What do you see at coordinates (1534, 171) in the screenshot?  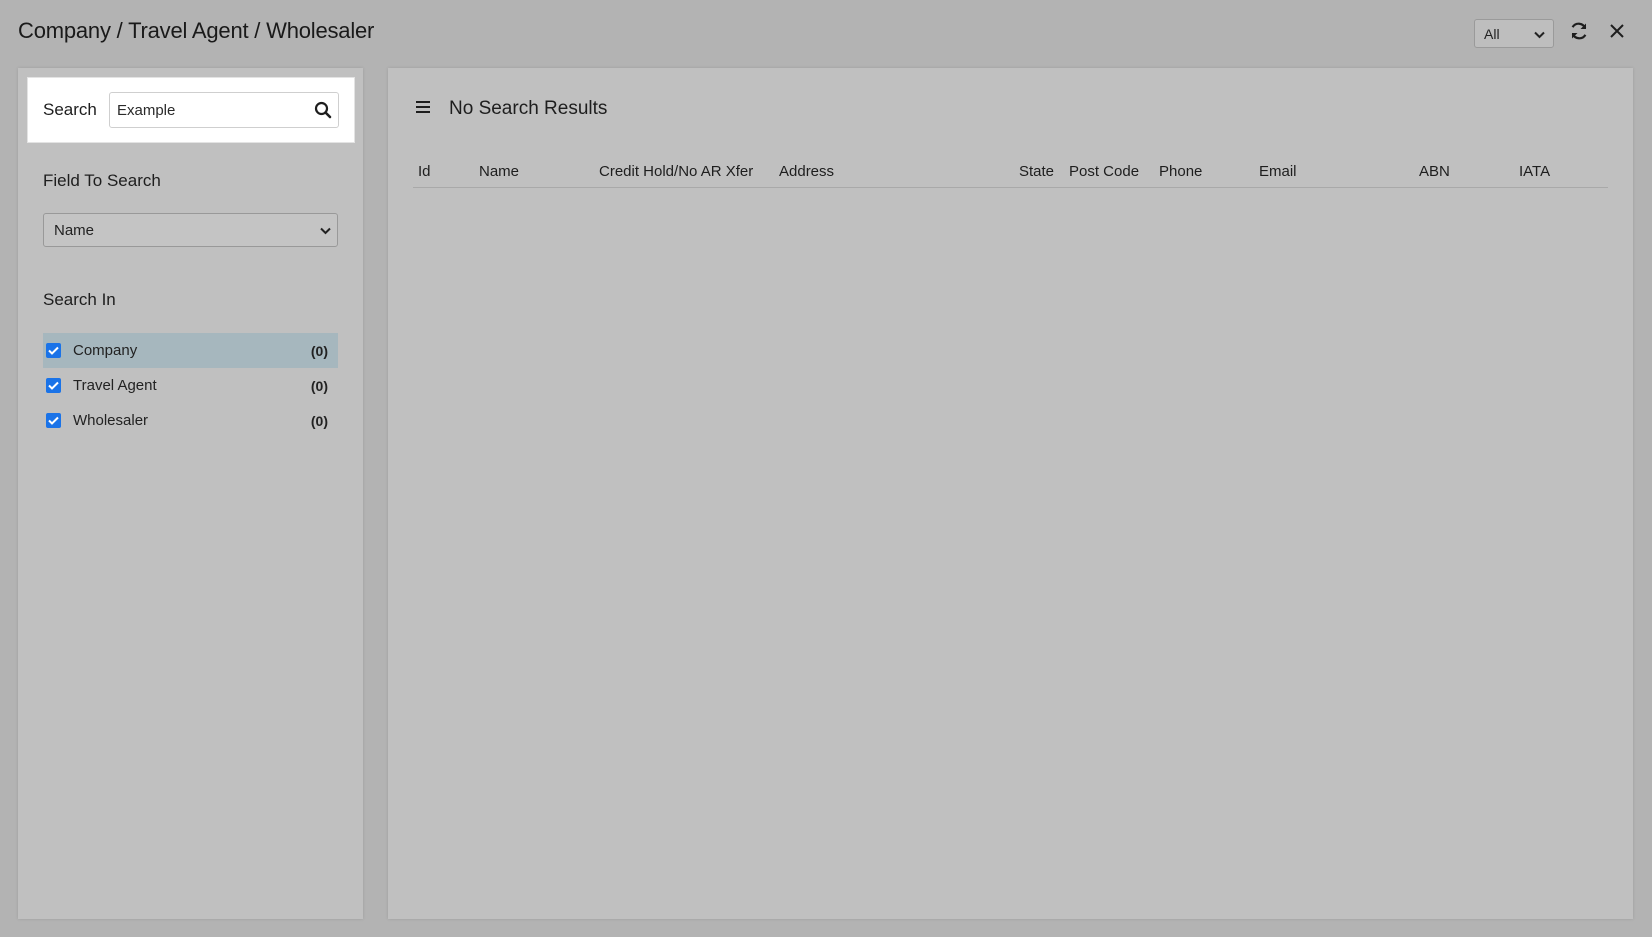 I see `column-header-iata: IATA` at bounding box center [1534, 171].